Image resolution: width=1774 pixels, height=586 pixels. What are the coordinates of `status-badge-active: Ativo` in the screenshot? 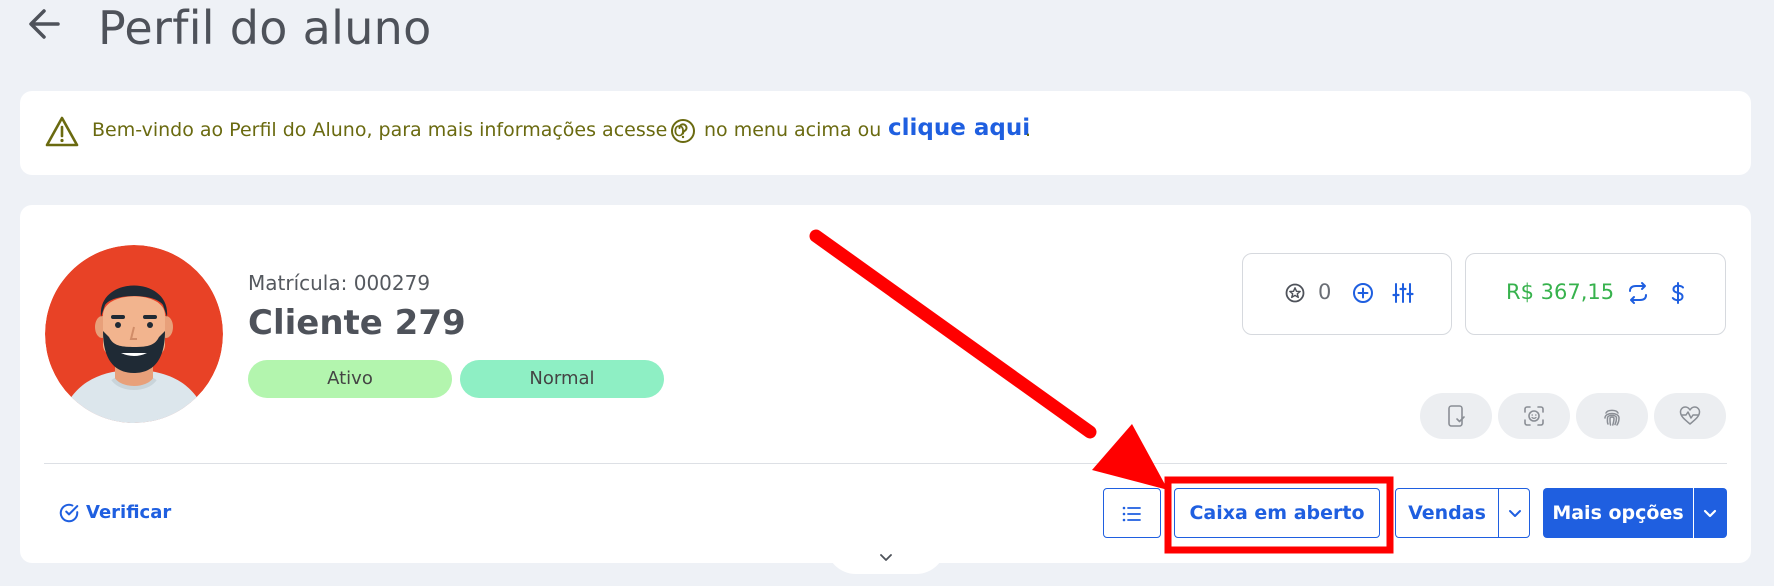 It's located at (350, 379).